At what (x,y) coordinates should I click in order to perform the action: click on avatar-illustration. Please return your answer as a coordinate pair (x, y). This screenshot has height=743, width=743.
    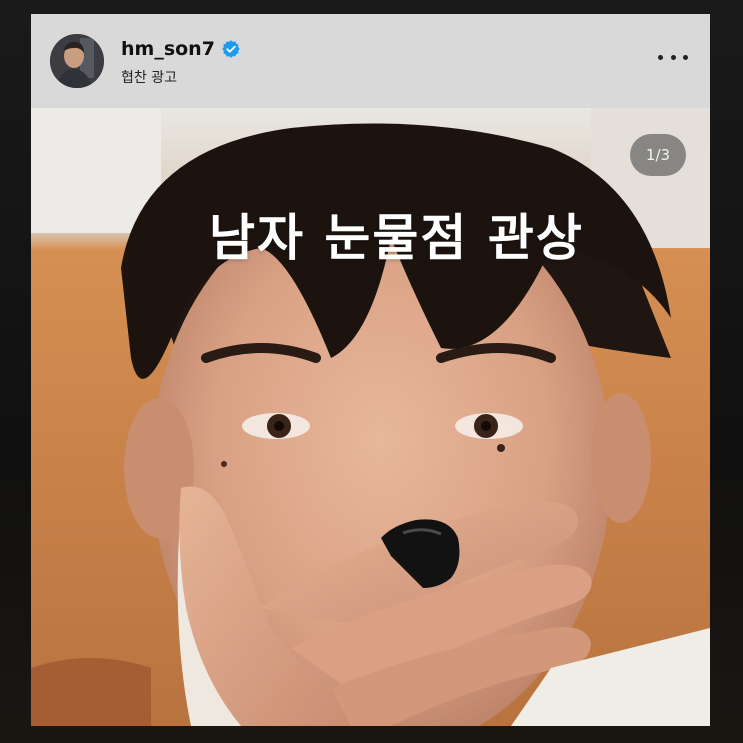
    Looking at the image, I should click on (77, 61).